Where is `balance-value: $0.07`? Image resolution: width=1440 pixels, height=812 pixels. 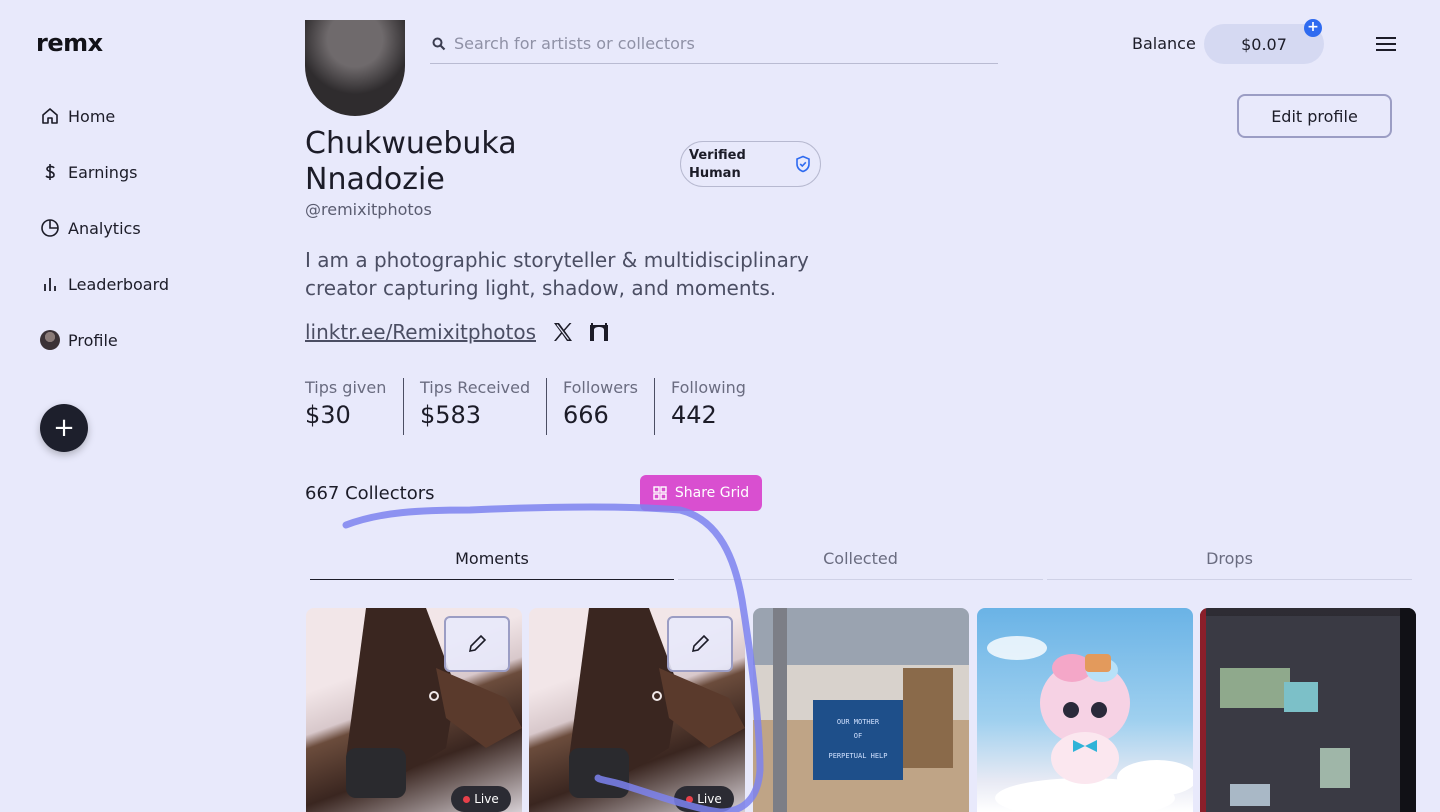 balance-value: $0.07 is located at coordinates (1264, 44).